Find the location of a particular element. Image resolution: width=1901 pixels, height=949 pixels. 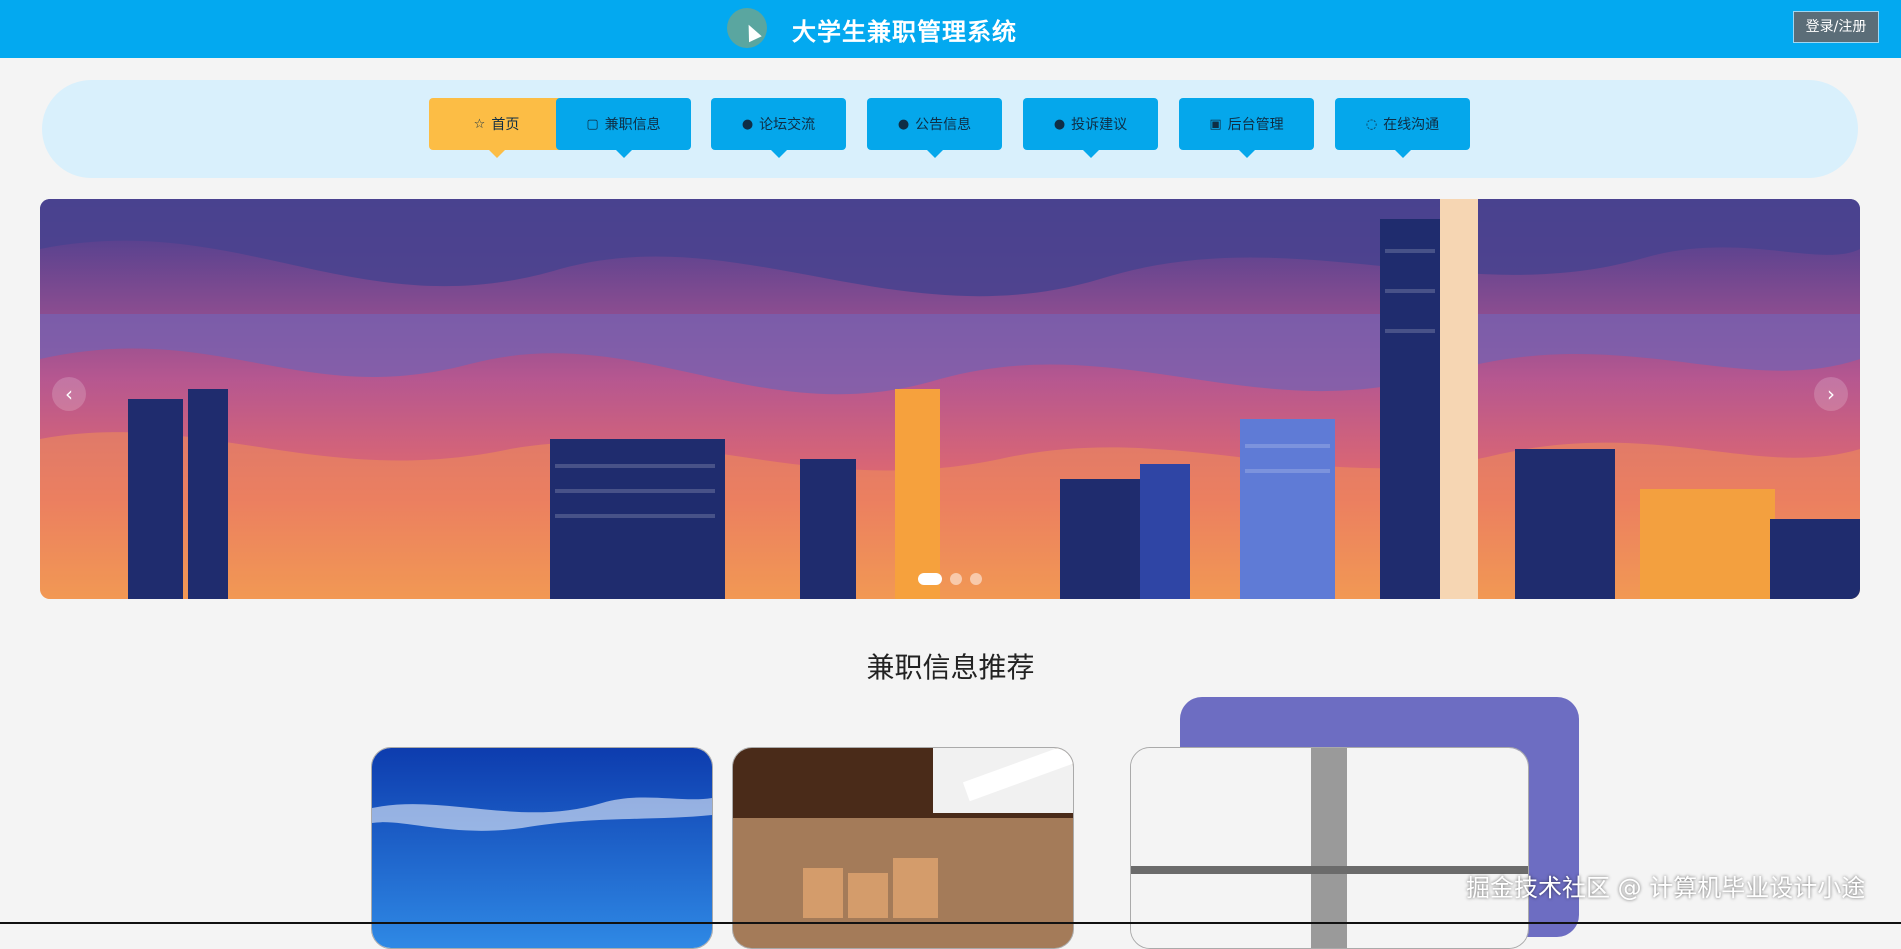

carousel-prev-button: ‹ is located at coordinates (69, 394).